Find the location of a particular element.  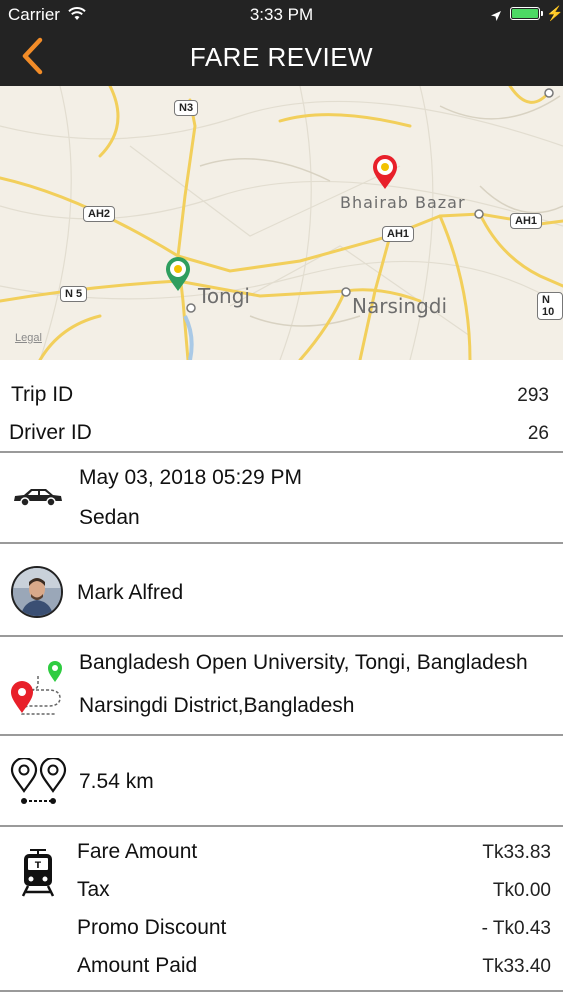

driver-name: Mark Alfred is located at coordinates (130, 592).